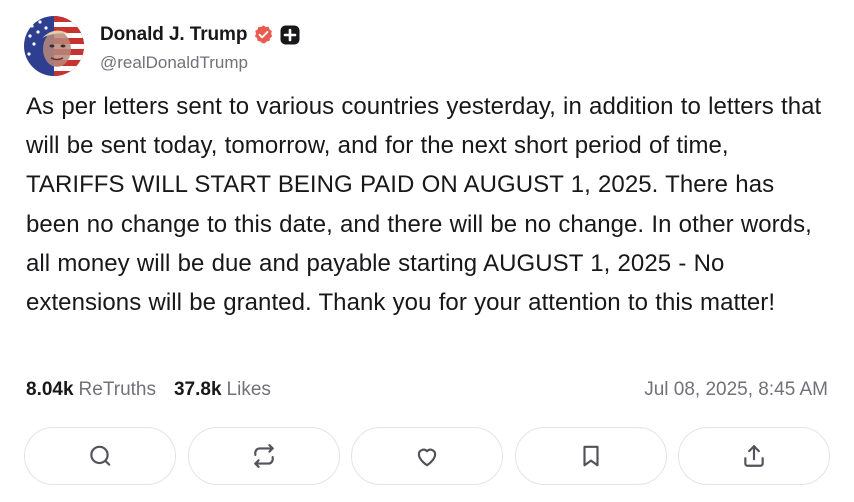  I want to click on post-header: Donald J. Trump @realDonaldTrump, so click(162, 46).